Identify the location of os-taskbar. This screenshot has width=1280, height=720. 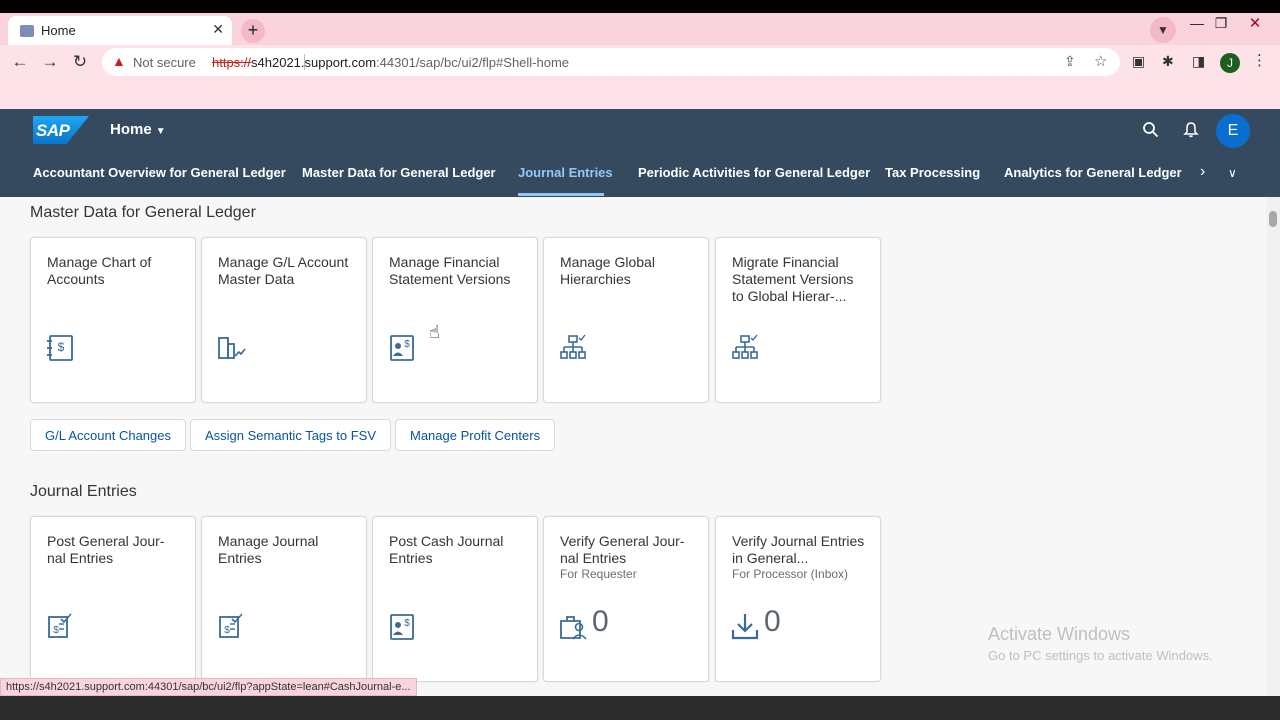
(640, 708).